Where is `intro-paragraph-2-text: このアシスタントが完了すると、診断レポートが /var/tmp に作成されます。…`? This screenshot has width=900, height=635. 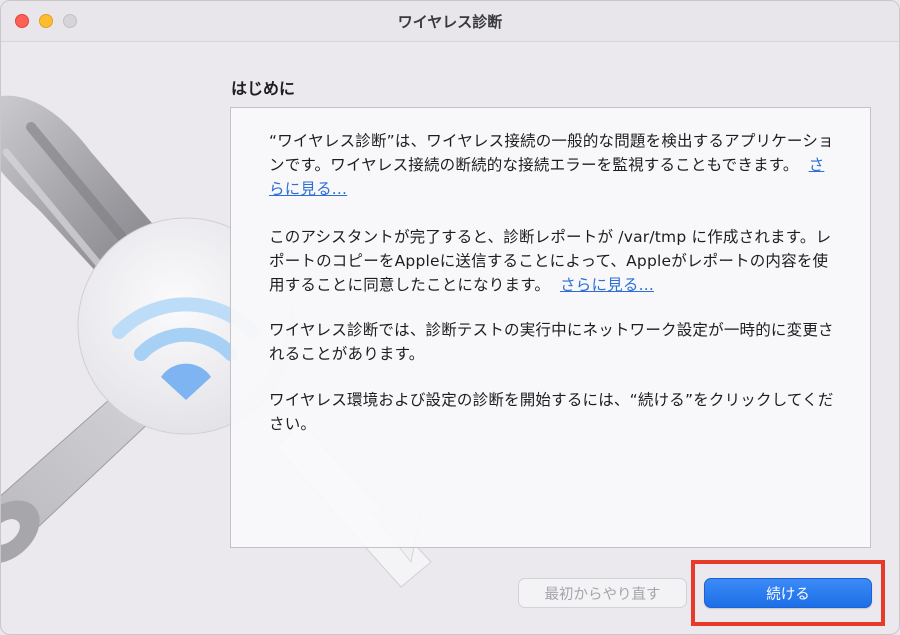 intro-paragraph-2-text: このアシスタントが完了すると、診断レポートが /var/tmp に作成されます。… is located at coordinates (550, 261).